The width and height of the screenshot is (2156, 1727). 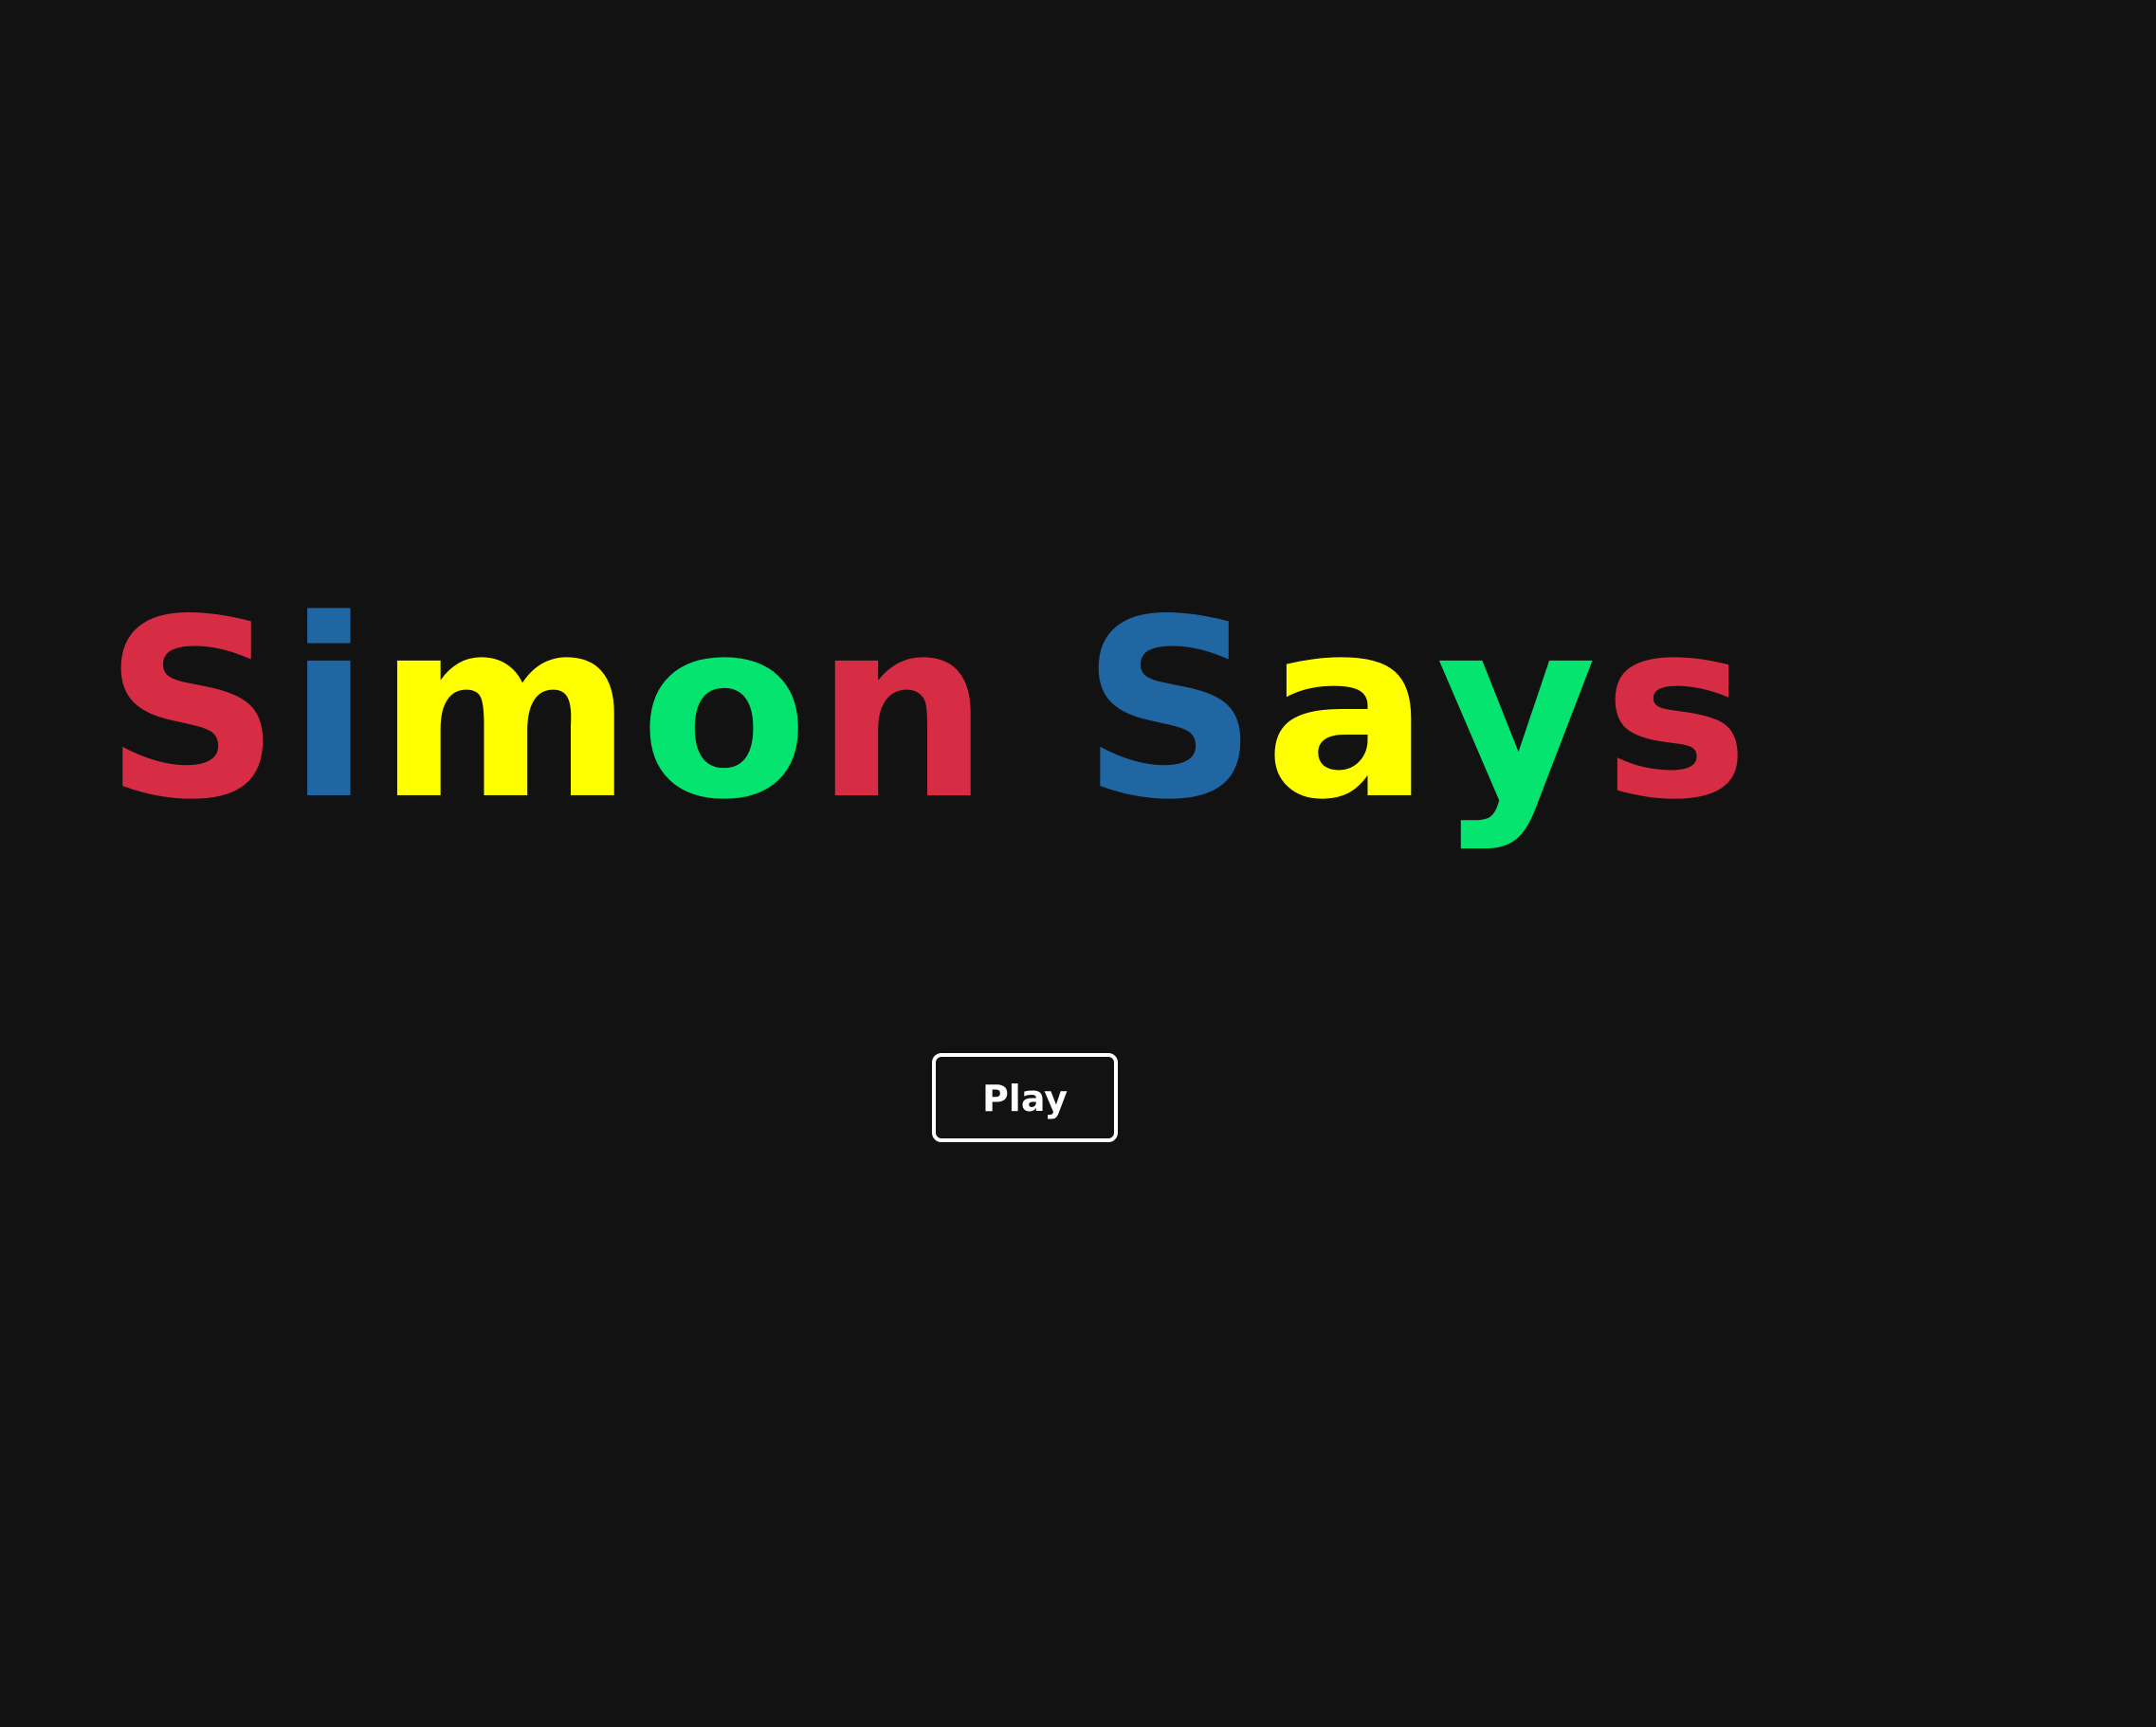 I want to click on title-letter-s3: s, so click(x=1679, y=711).